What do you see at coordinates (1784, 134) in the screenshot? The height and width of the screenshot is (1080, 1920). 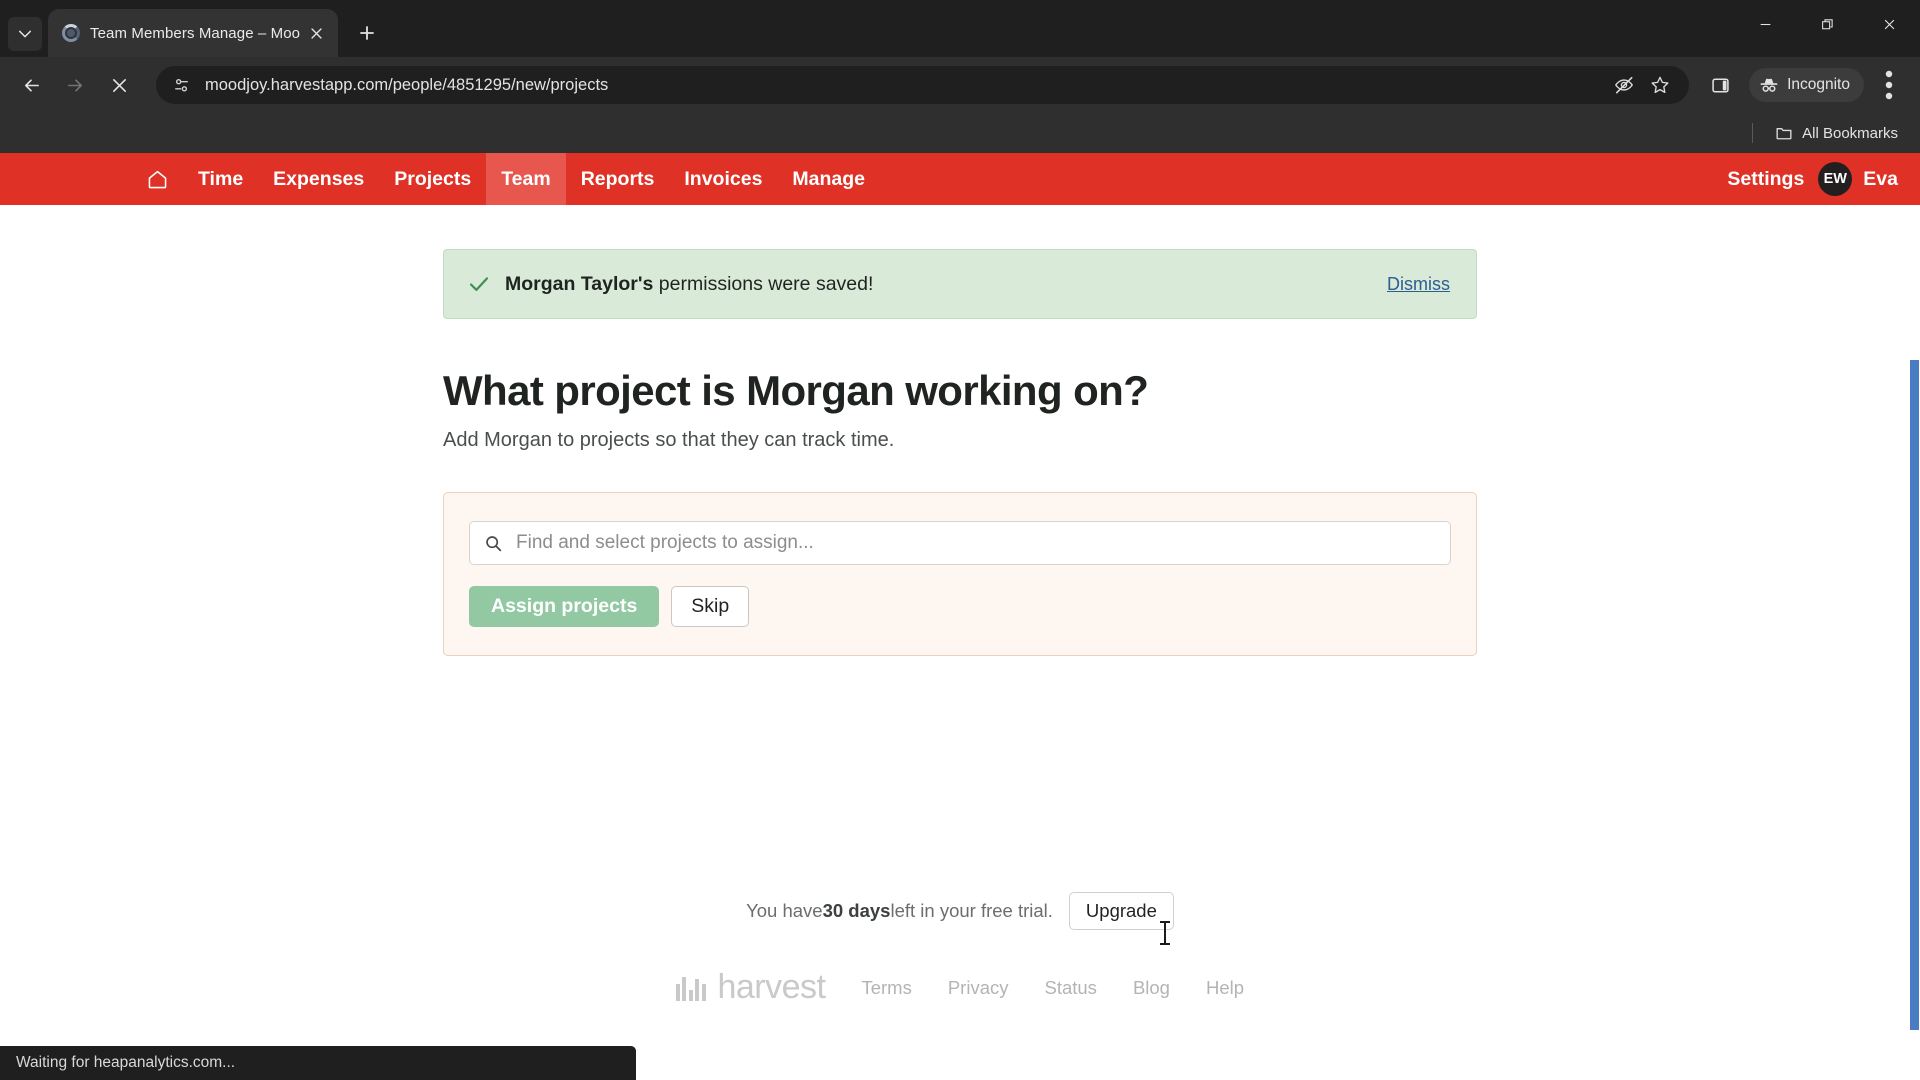 I see `folder-icon` at bounding box center [1784, 134].